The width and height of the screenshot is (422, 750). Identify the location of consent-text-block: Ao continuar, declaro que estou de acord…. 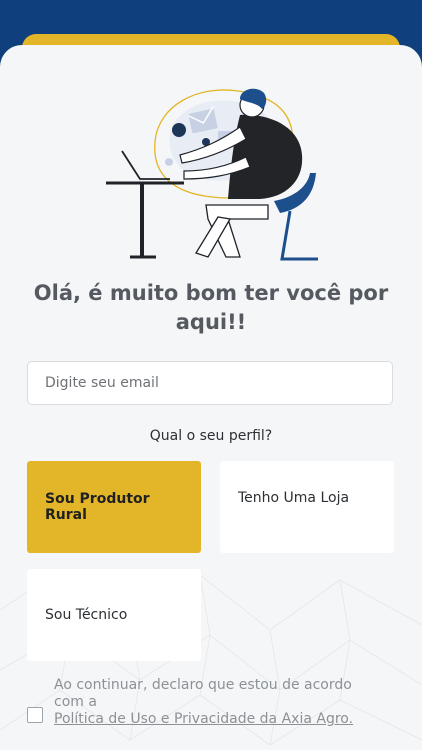
(219, 702).